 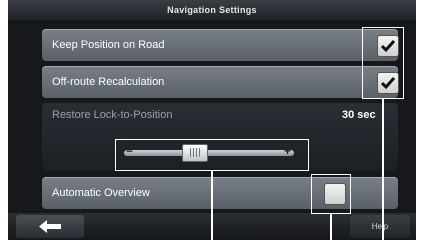 I want to click on callout-box-slider, so click(x=212, y=155).